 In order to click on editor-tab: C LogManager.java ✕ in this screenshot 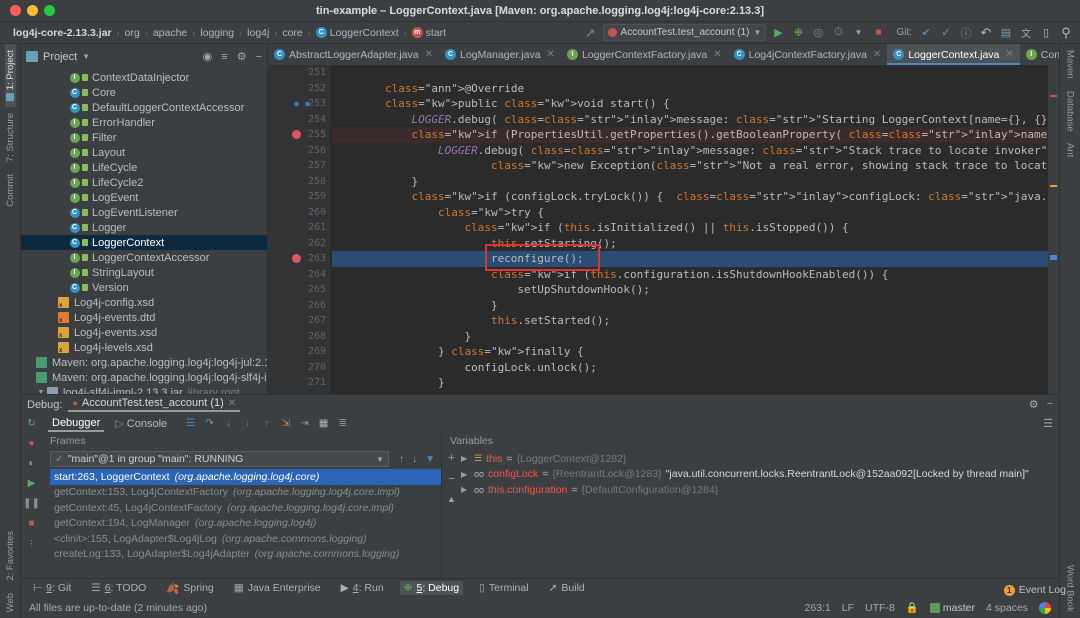, I will do `click(500, 54)`.